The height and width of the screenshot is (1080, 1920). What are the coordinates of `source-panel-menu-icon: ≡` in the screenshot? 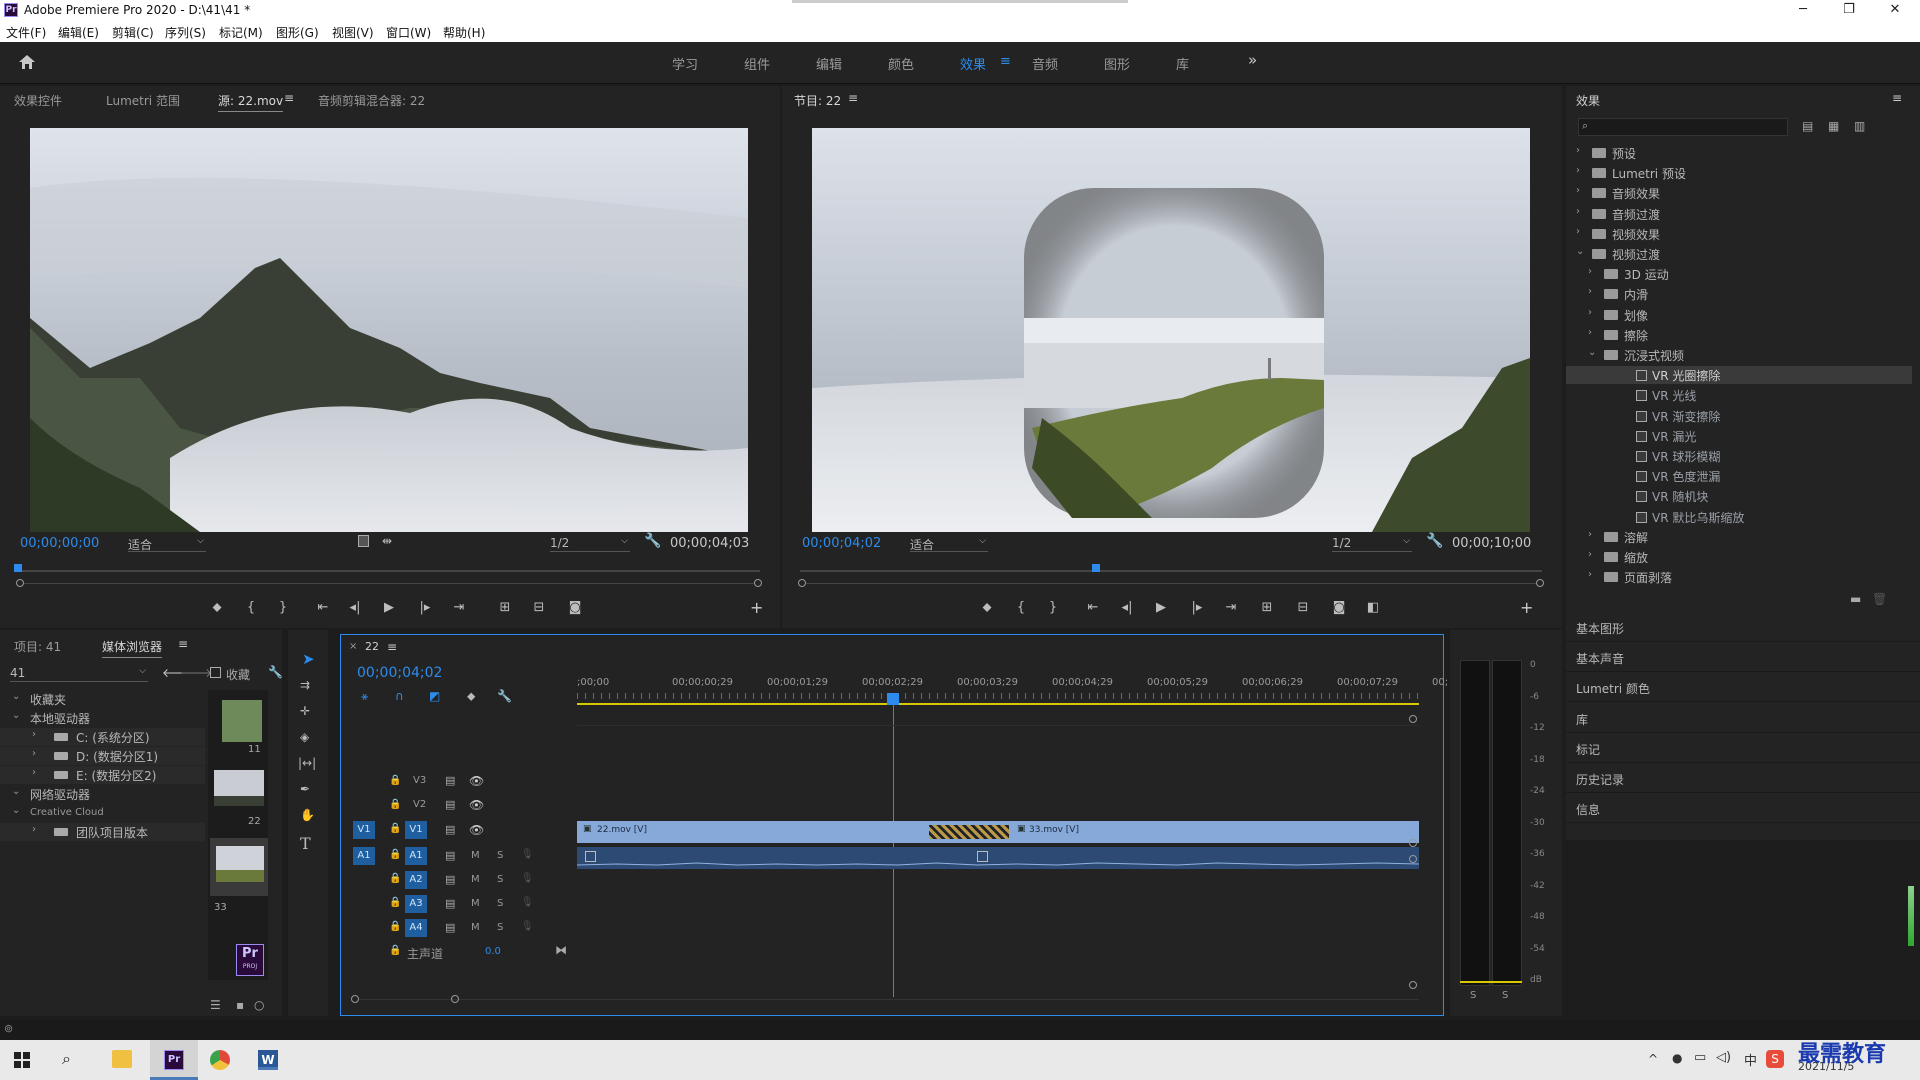 It's located at (289, 98).